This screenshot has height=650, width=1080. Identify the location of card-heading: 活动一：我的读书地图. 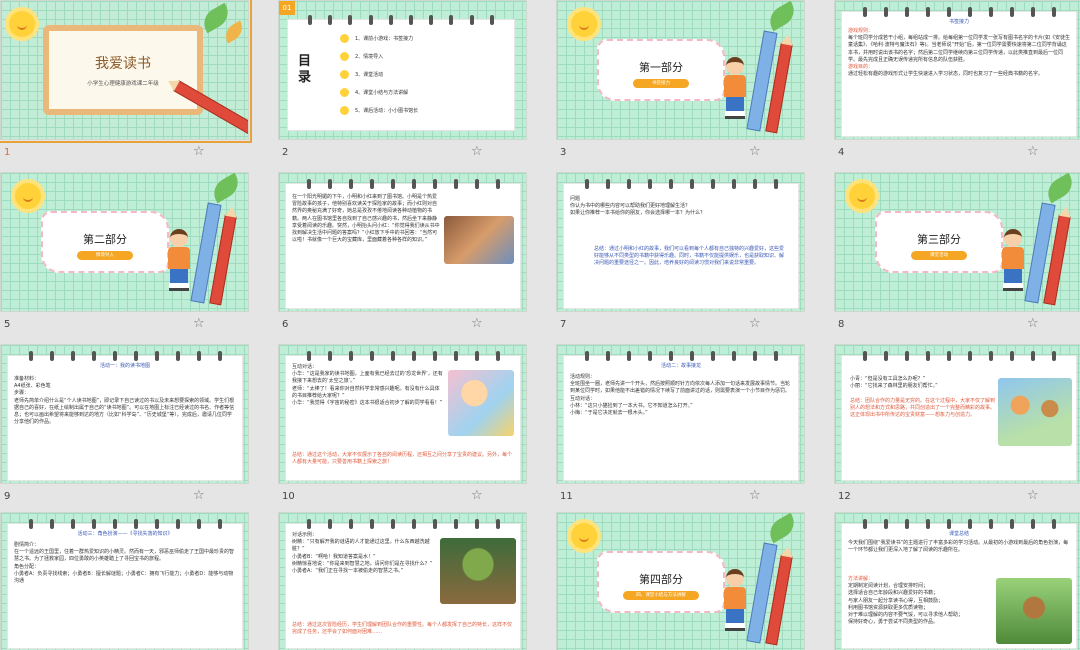
(124, 366).